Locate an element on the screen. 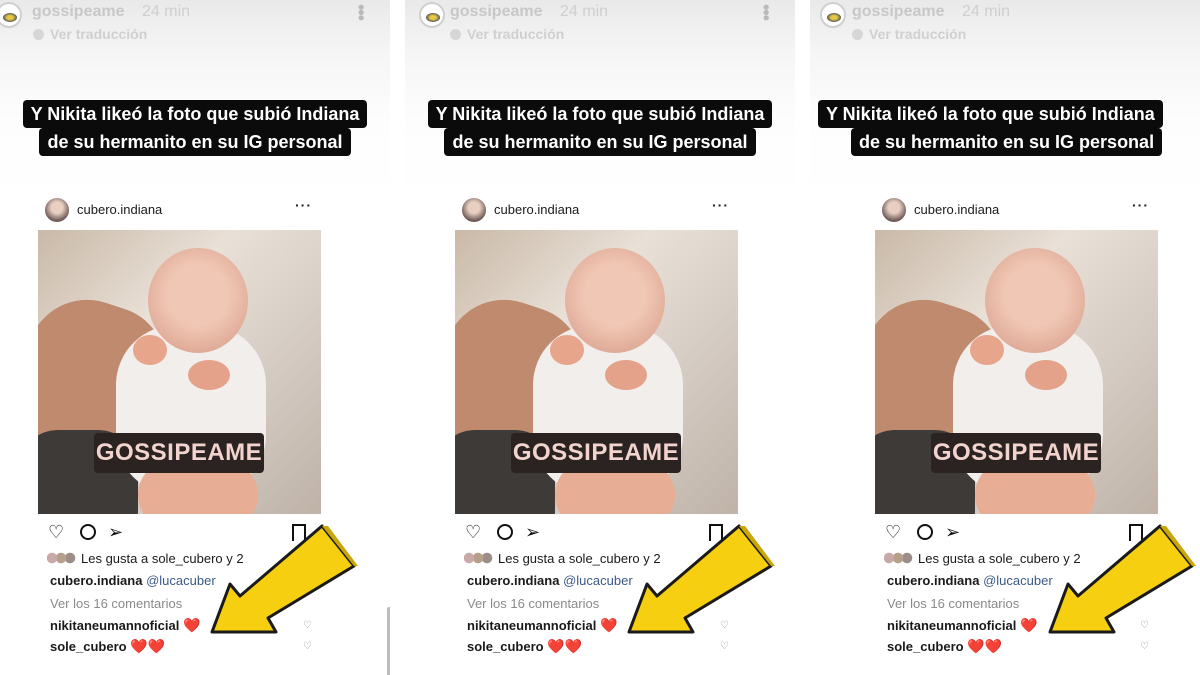 This screenshot has width=1200, height=675. story-header: gossipeame 24 min Ver traducción is located at coordinates (1005, 24).